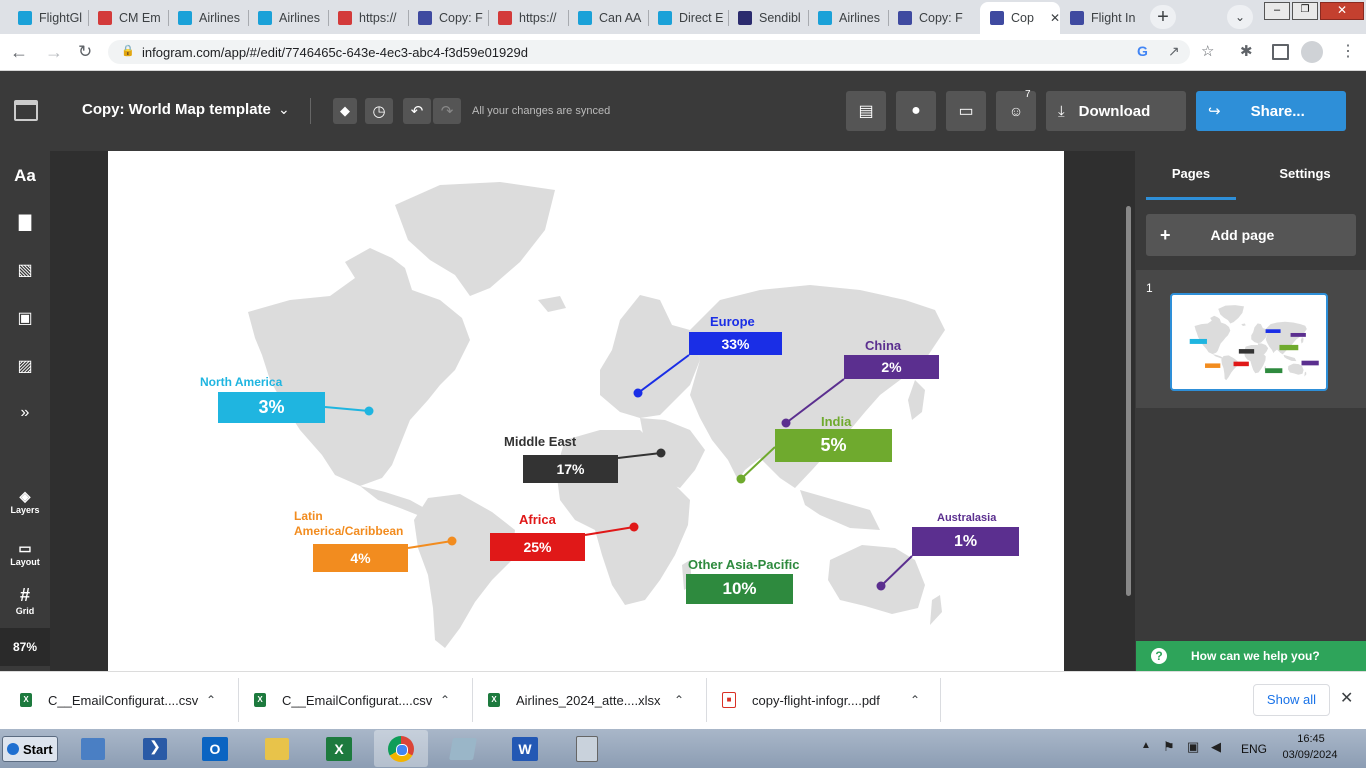  What do you see at coordinates (345, 111) in the screenshot?
I see `tag-icon: ◆` at bounding box center [345, 111].